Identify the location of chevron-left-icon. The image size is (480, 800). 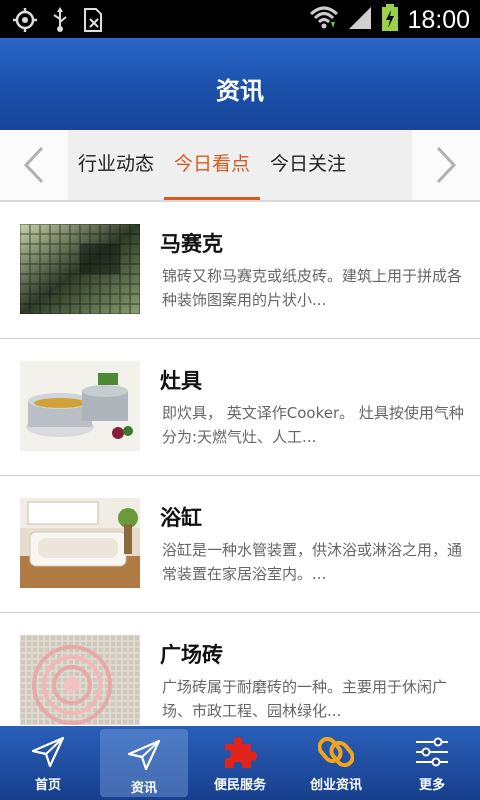
(33, 165).